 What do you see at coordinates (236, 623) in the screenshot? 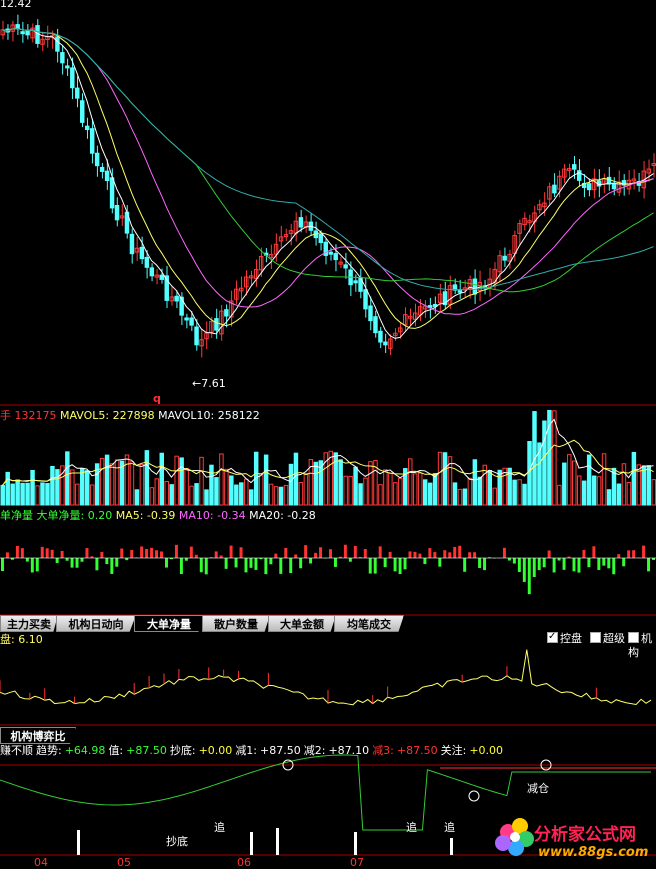
I see `tab-retail-count: 散户数量` at bounding box center [236, 623].